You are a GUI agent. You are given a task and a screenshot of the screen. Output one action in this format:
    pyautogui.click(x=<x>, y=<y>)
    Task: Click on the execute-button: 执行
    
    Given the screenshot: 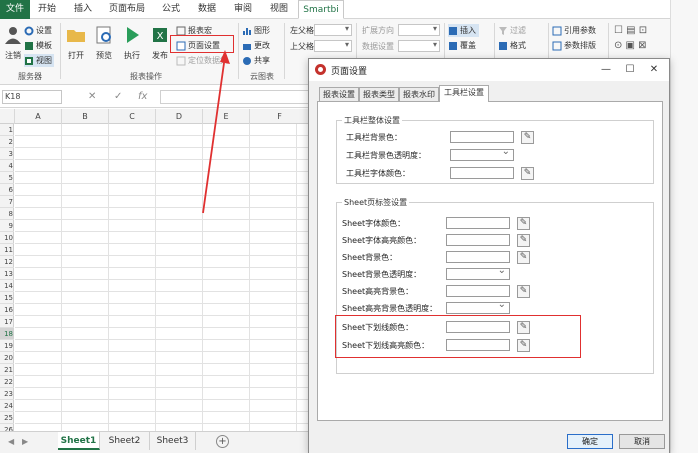 What is the action you would take?
    pyautogui.click(x=132, y=43)
    